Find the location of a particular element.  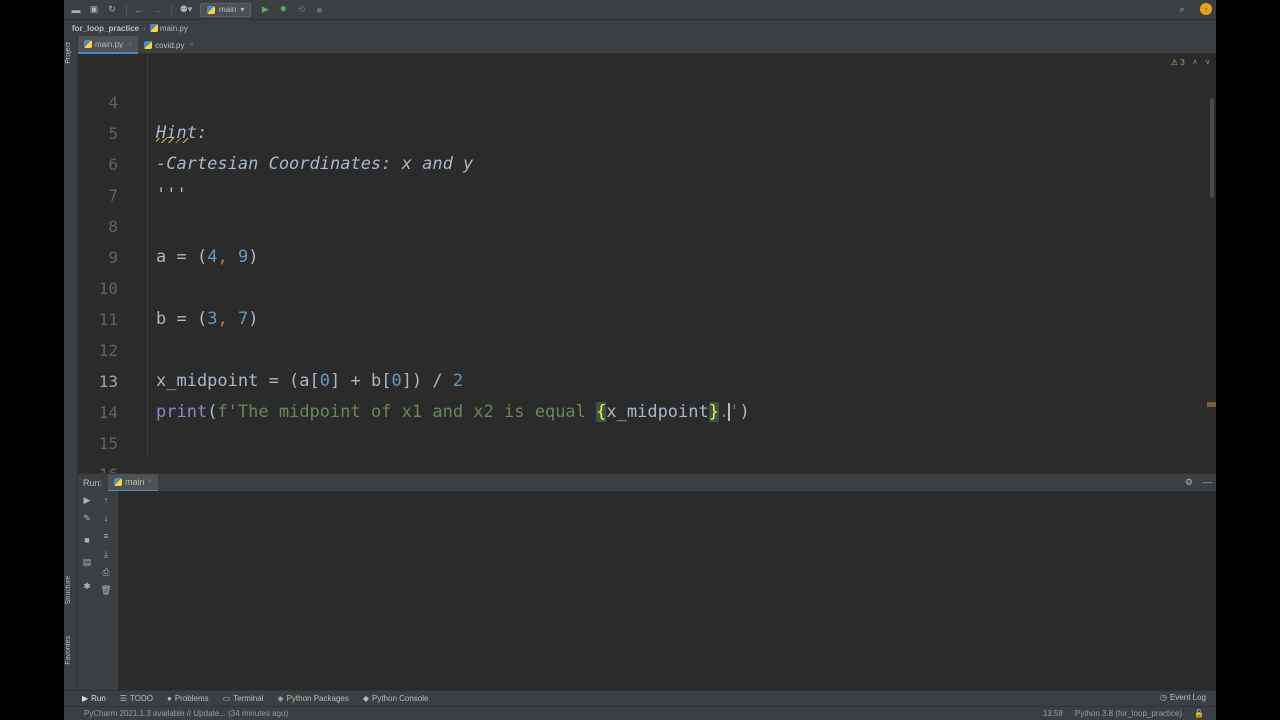

python-icon: ◆ is located at coordinates (365, 698).